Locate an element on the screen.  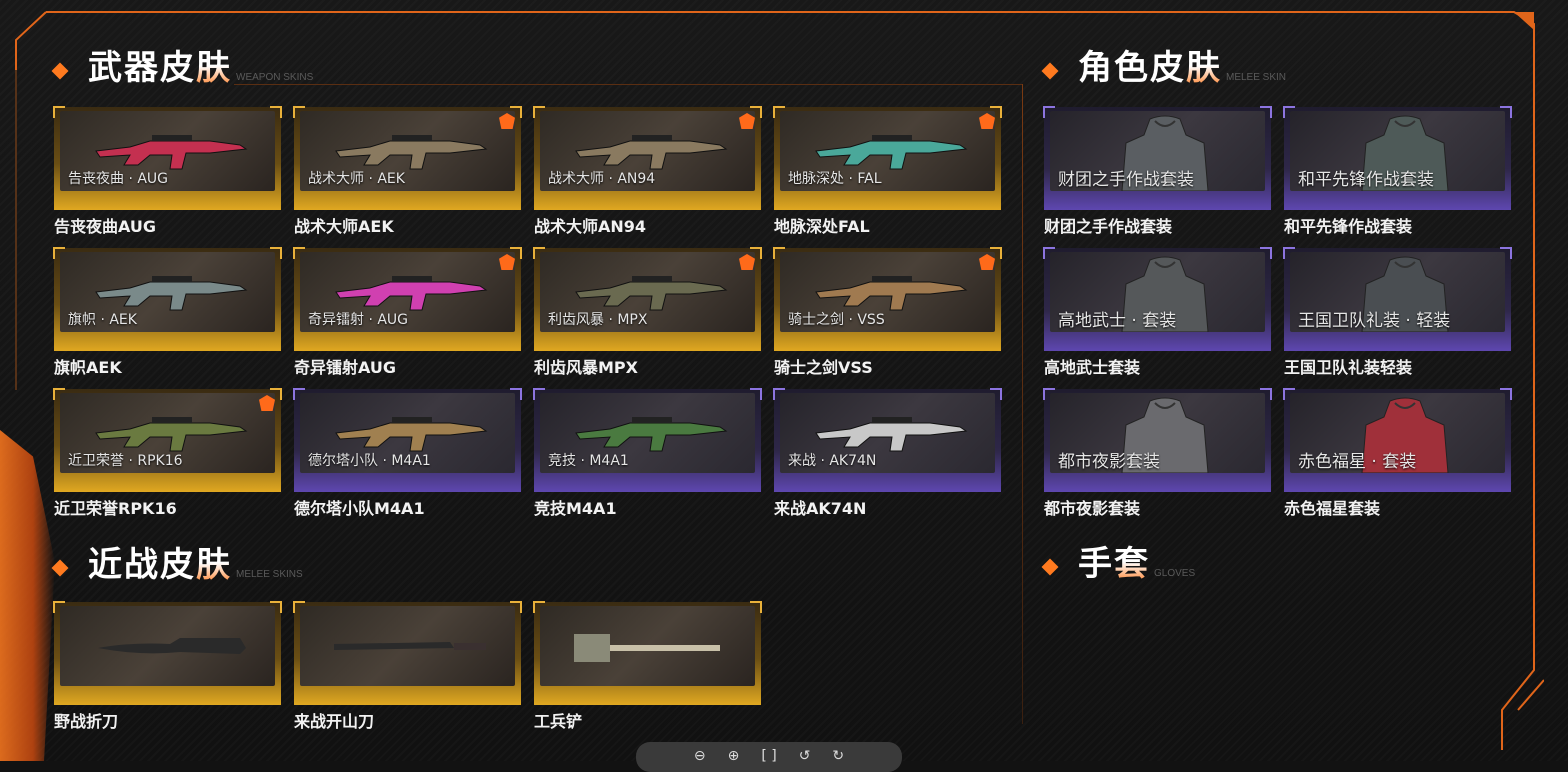
card-overlay-label: 战术大师 · AEK is located at coordinates (356, 179).